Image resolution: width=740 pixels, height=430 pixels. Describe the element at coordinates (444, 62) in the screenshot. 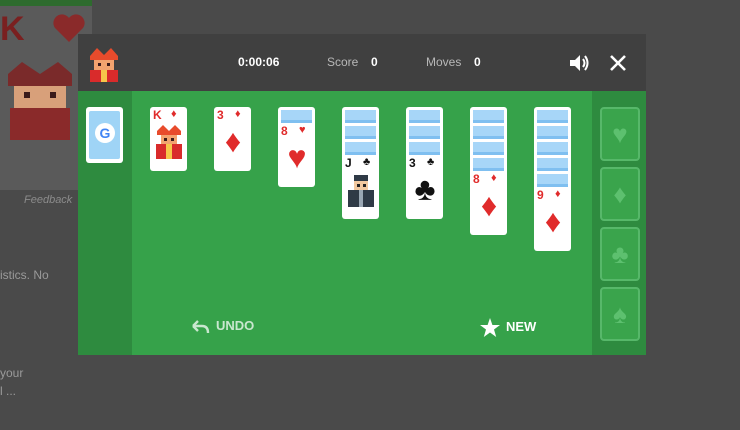

I see `moves-label: Moves` at that location.